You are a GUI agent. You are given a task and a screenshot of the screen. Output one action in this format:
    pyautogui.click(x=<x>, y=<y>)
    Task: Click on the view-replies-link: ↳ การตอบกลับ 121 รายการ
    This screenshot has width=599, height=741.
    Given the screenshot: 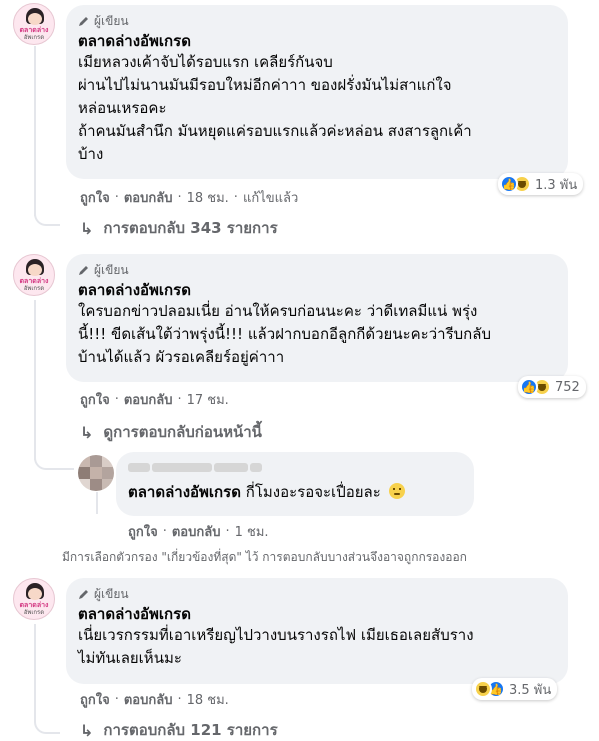 What is the action you would take?
    pyautogui.click(x=179, y=729)
    